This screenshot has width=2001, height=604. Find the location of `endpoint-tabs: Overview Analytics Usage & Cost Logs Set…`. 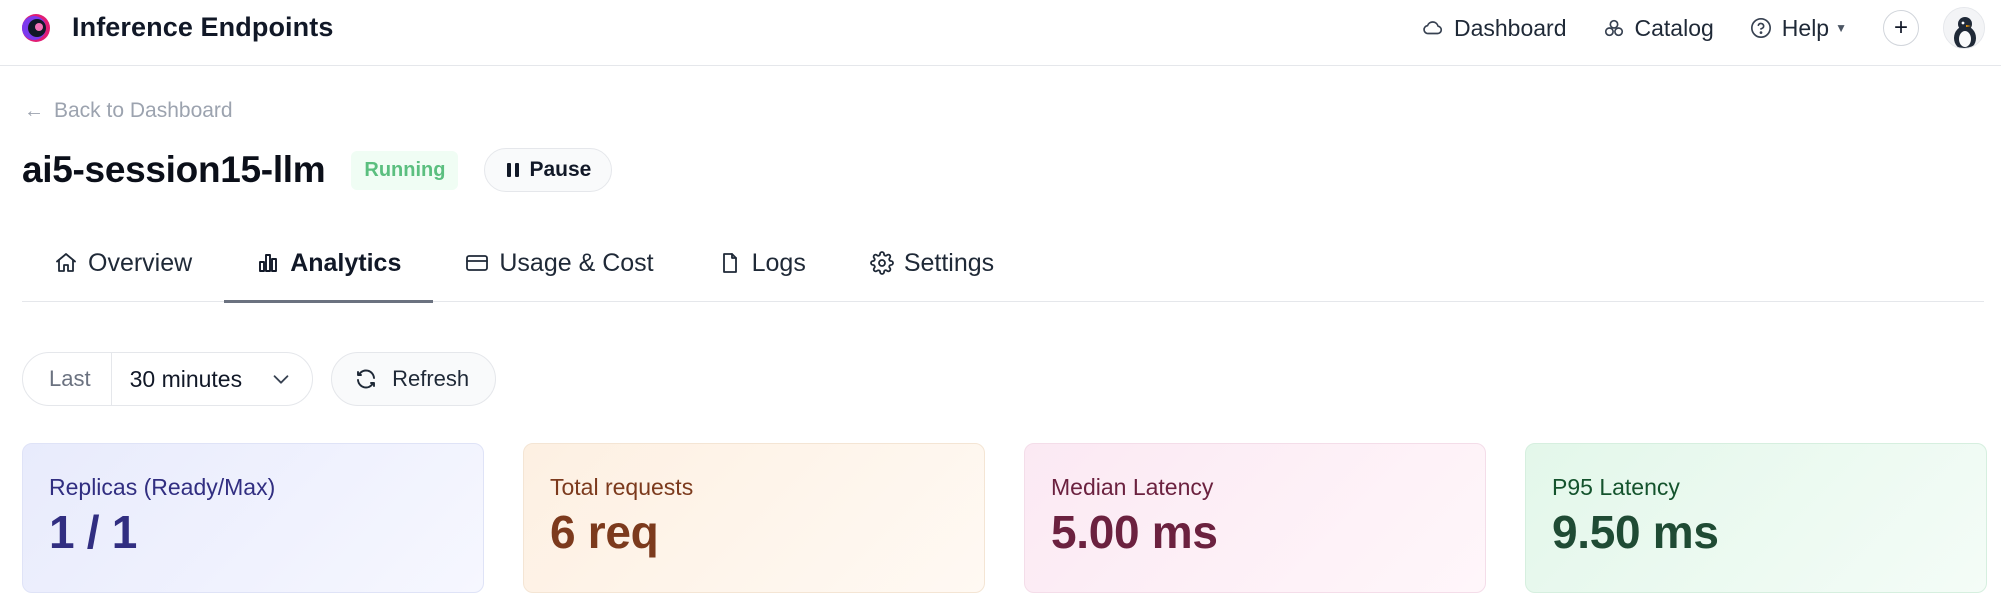

endpoint-tabs: Overview Analytics Usage & Cost Logs Set… is located at coordinates (1003, 267).